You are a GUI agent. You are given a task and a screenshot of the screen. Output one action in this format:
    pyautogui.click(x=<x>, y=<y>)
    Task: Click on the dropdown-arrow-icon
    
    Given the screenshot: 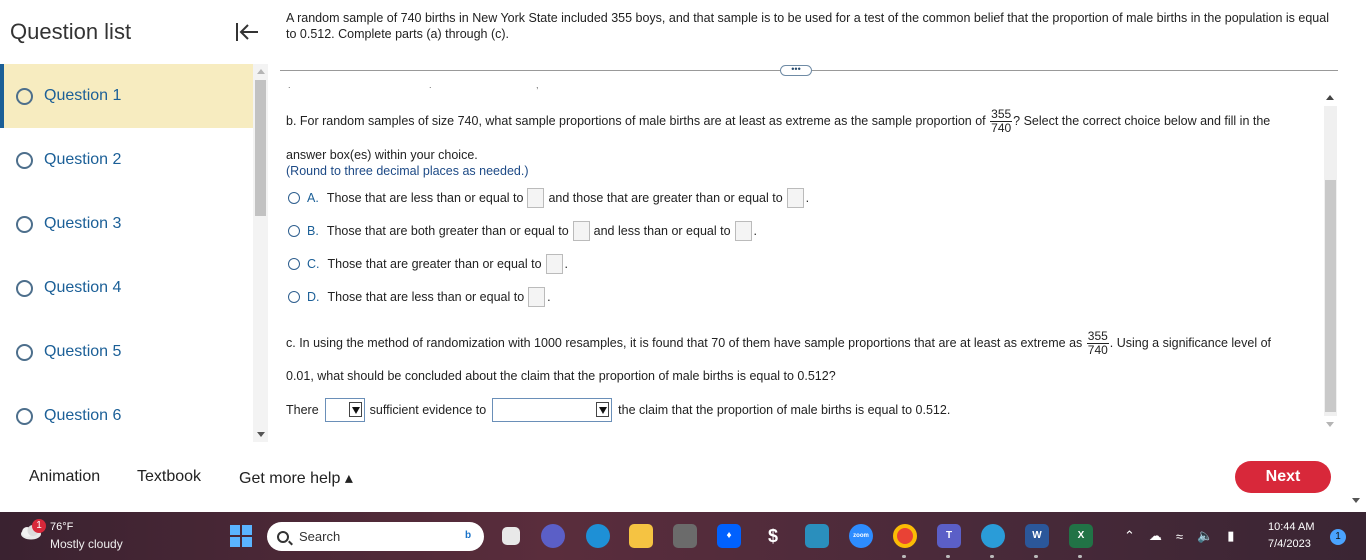 What is the action you would take?
    pyautogui.click(x=355, y=409)
    